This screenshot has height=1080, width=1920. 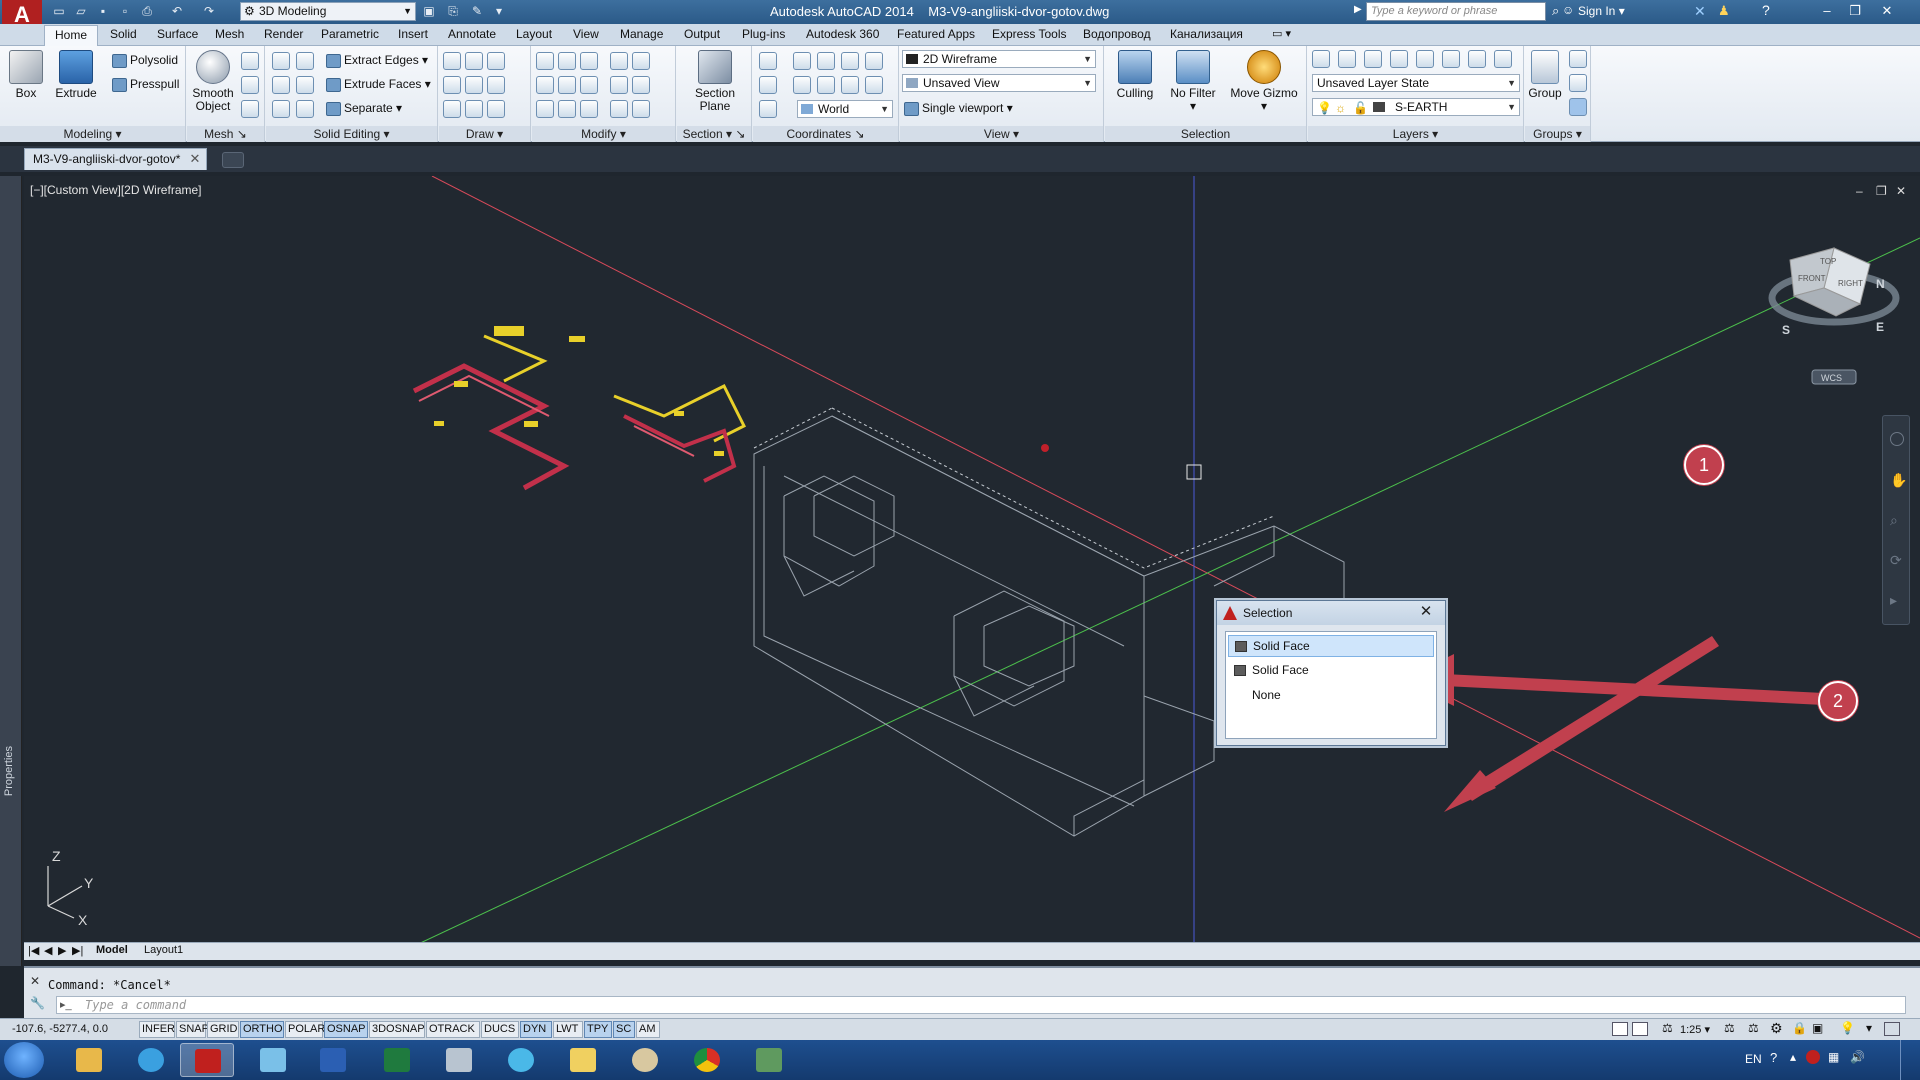 What do you see at coordinates (802, 61) in the screenshot?
I see `ucs-view-icon` at bounding box center [802, 61].